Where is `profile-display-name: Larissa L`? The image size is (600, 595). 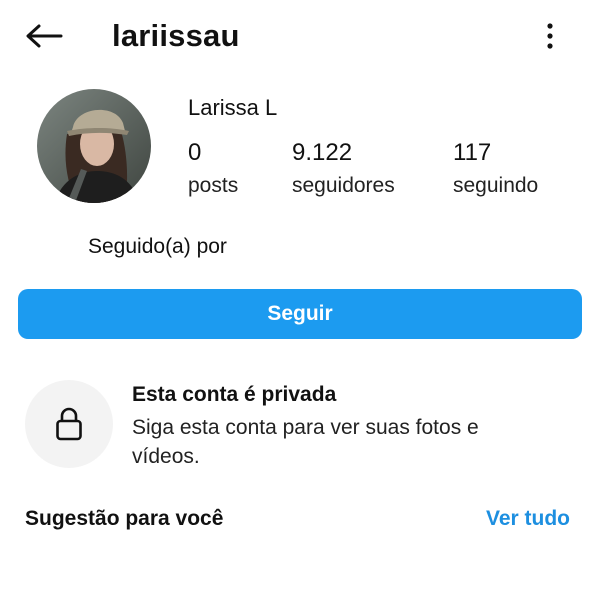
profile-display-name: Larissa L is located at coordinates (233, 107).